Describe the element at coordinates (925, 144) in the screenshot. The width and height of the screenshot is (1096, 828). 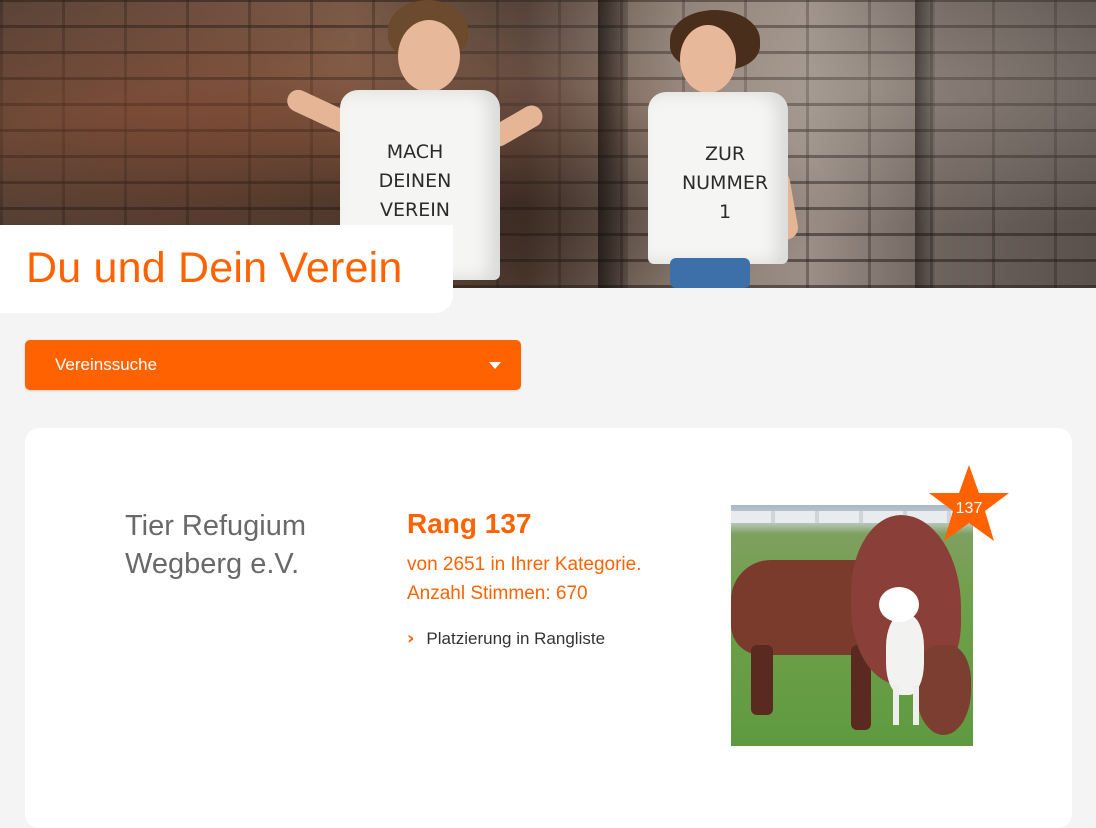
I see `brick-pillar-right` at that location.